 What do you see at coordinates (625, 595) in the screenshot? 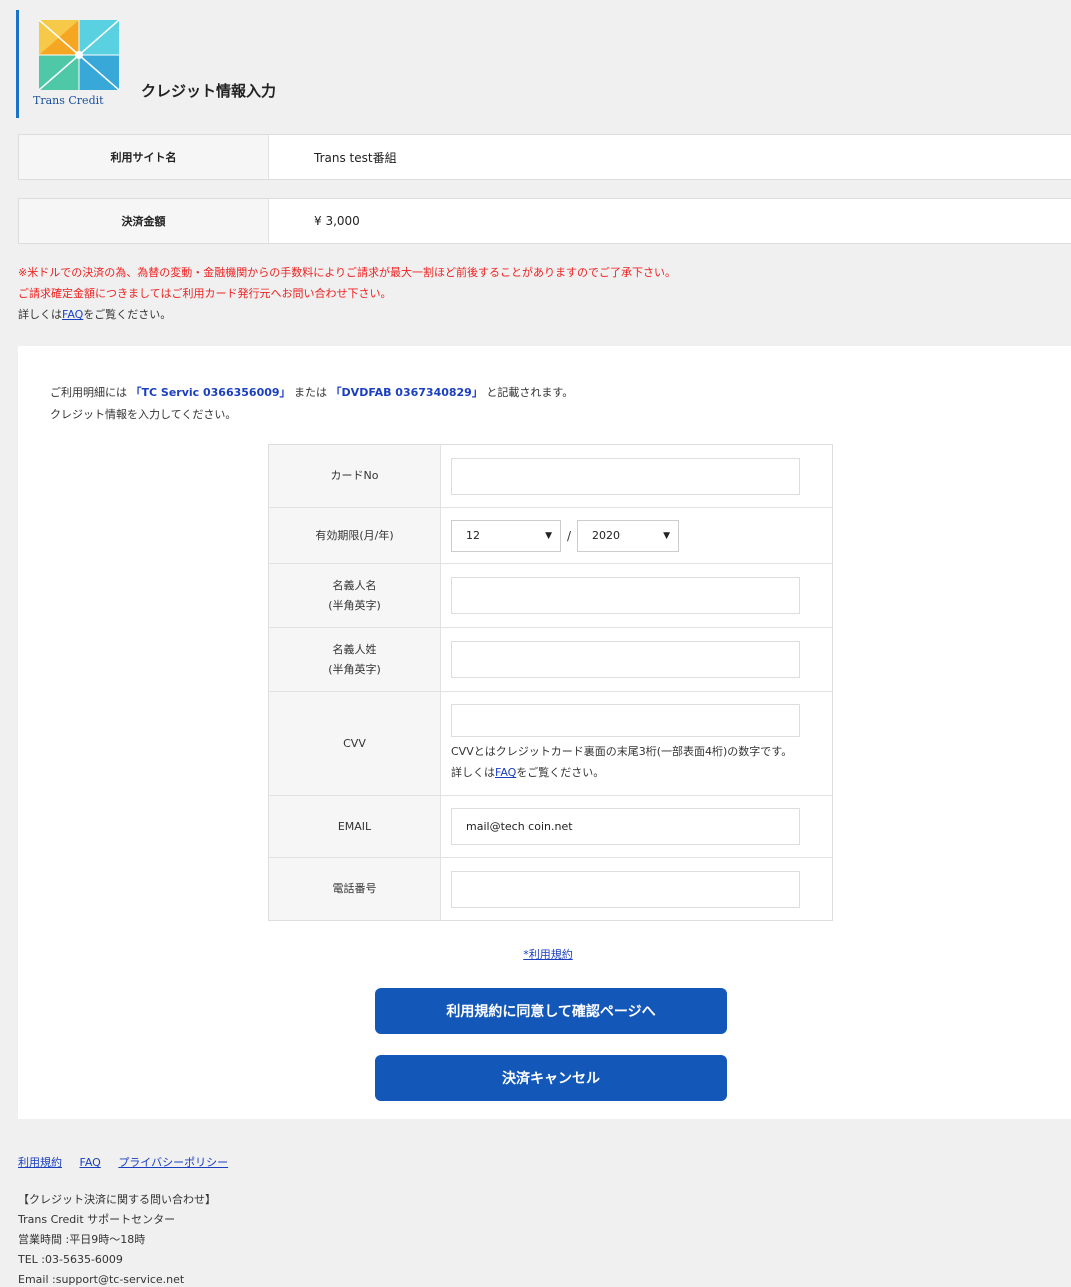
I see `first-name-input` at bounding box center [625, 595].